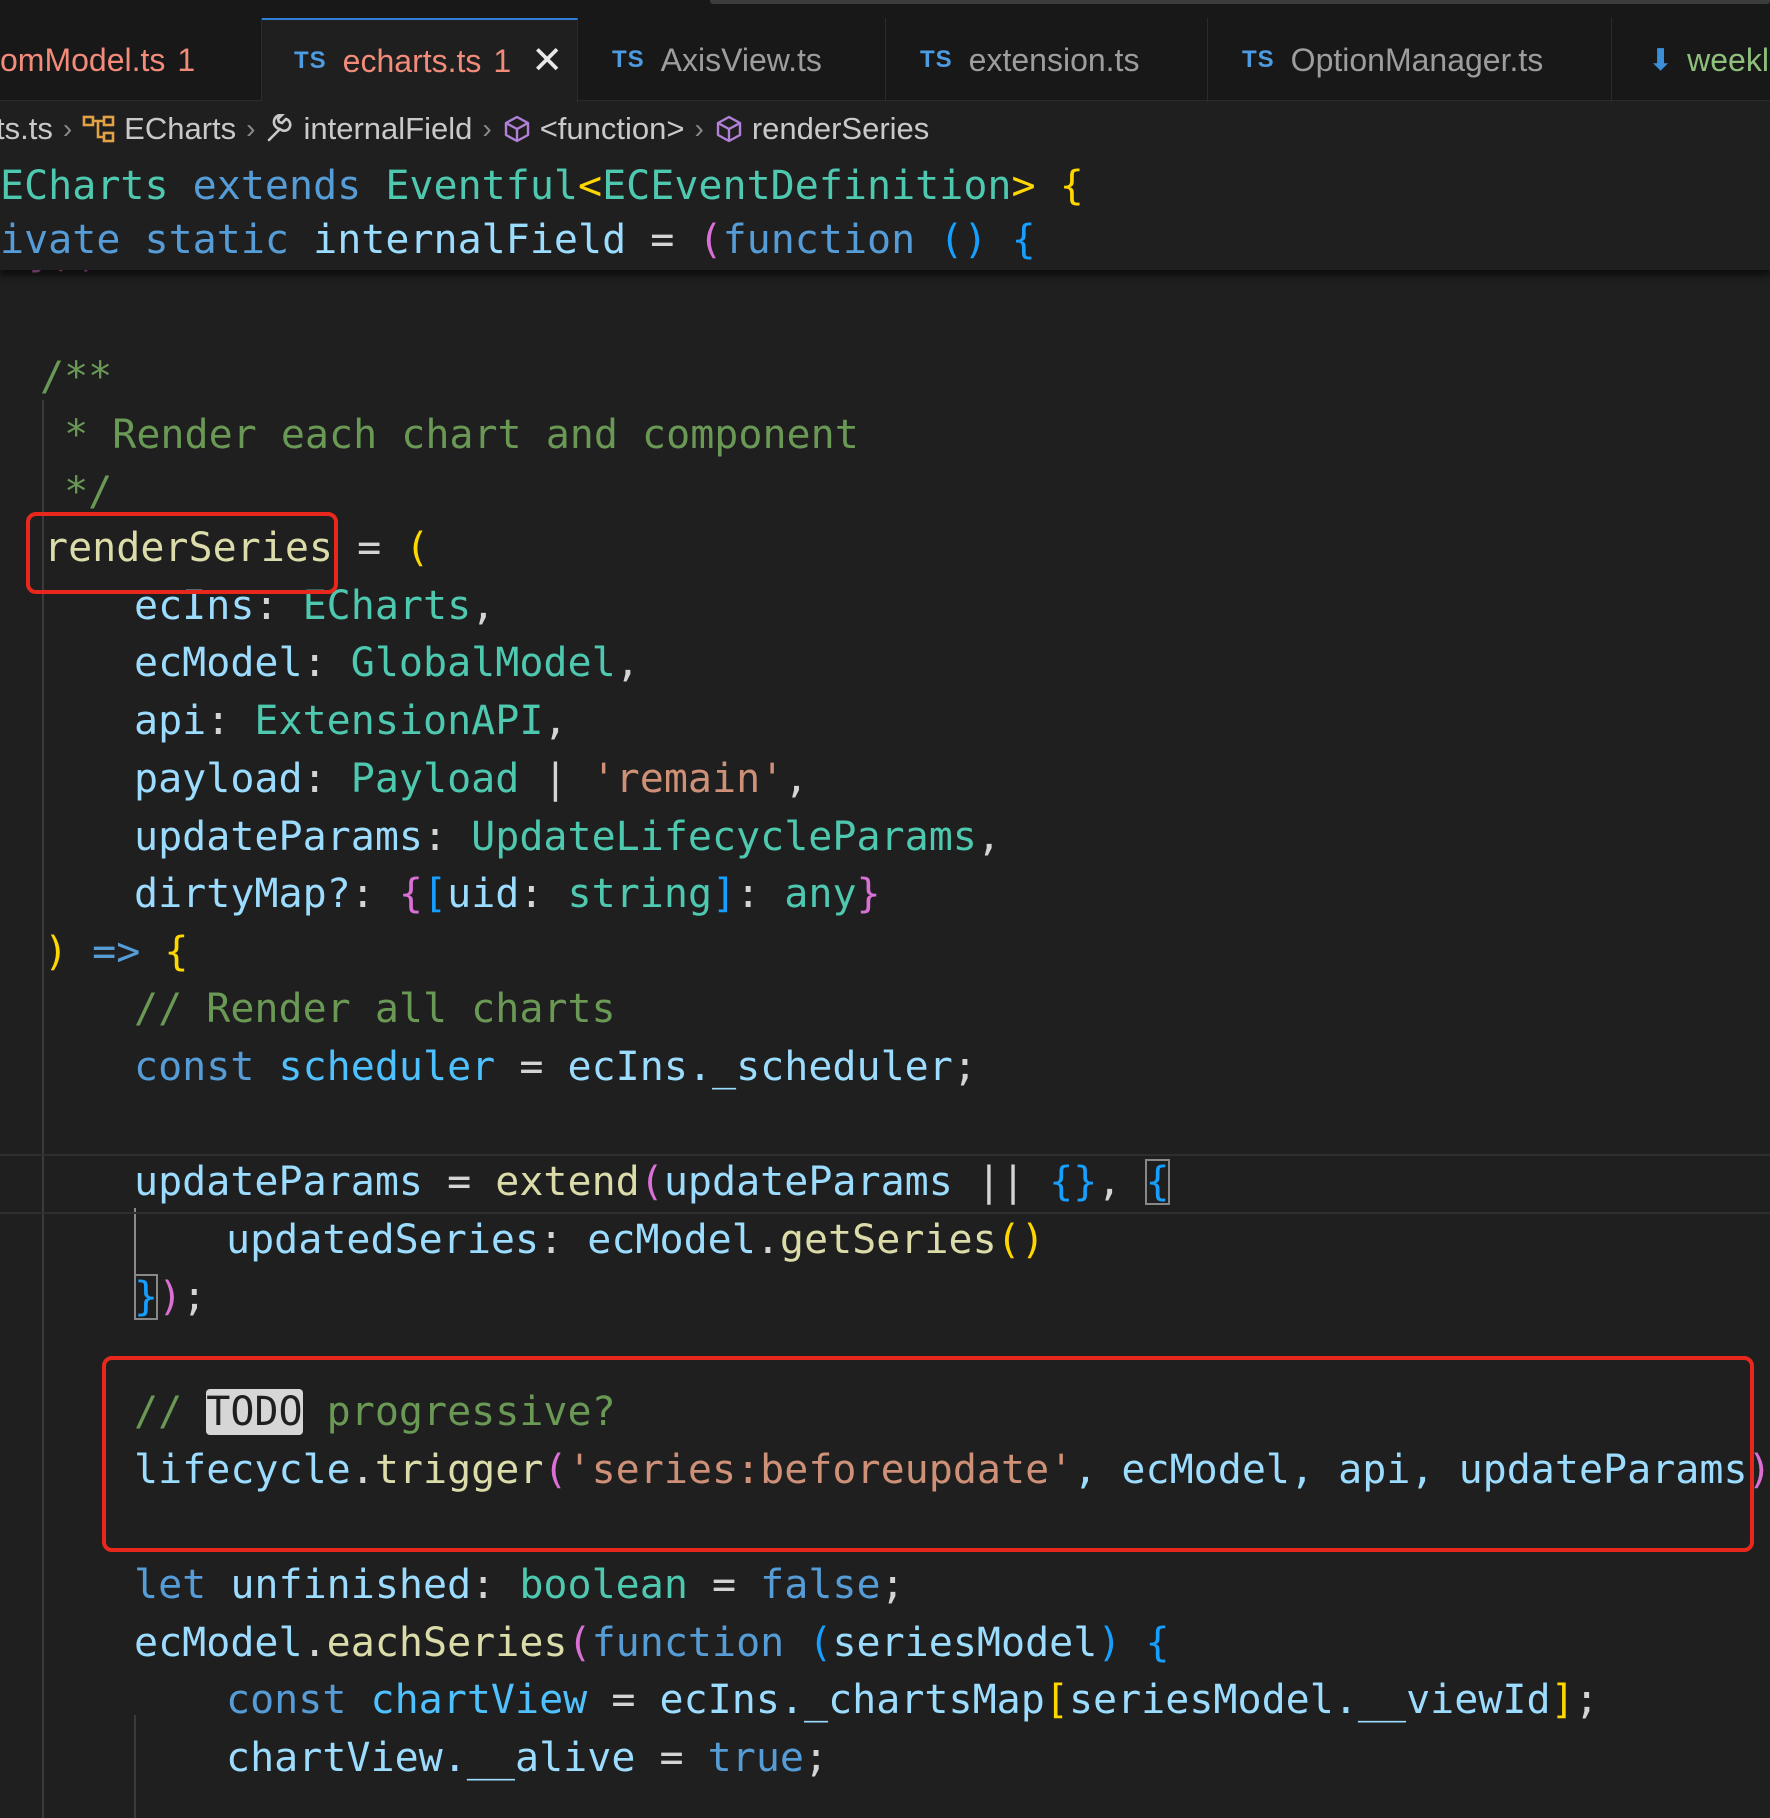  Describe the element at coordinates (449, 435) in the screenshot. I see `code-line: * Render each chart and component` at that location.